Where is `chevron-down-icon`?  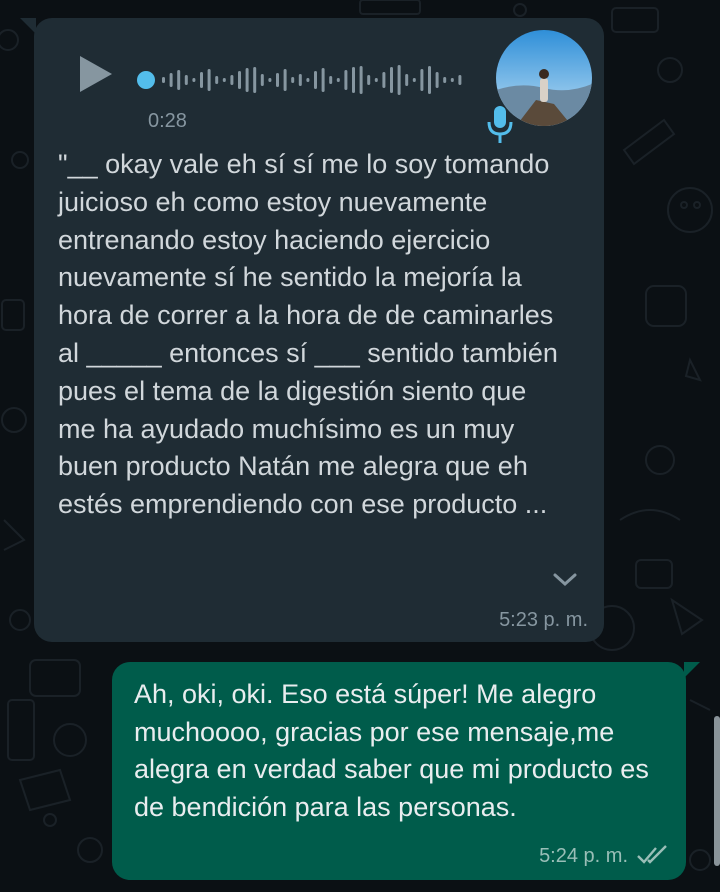
chevron-down-icon is located at coordinates (565, 580).